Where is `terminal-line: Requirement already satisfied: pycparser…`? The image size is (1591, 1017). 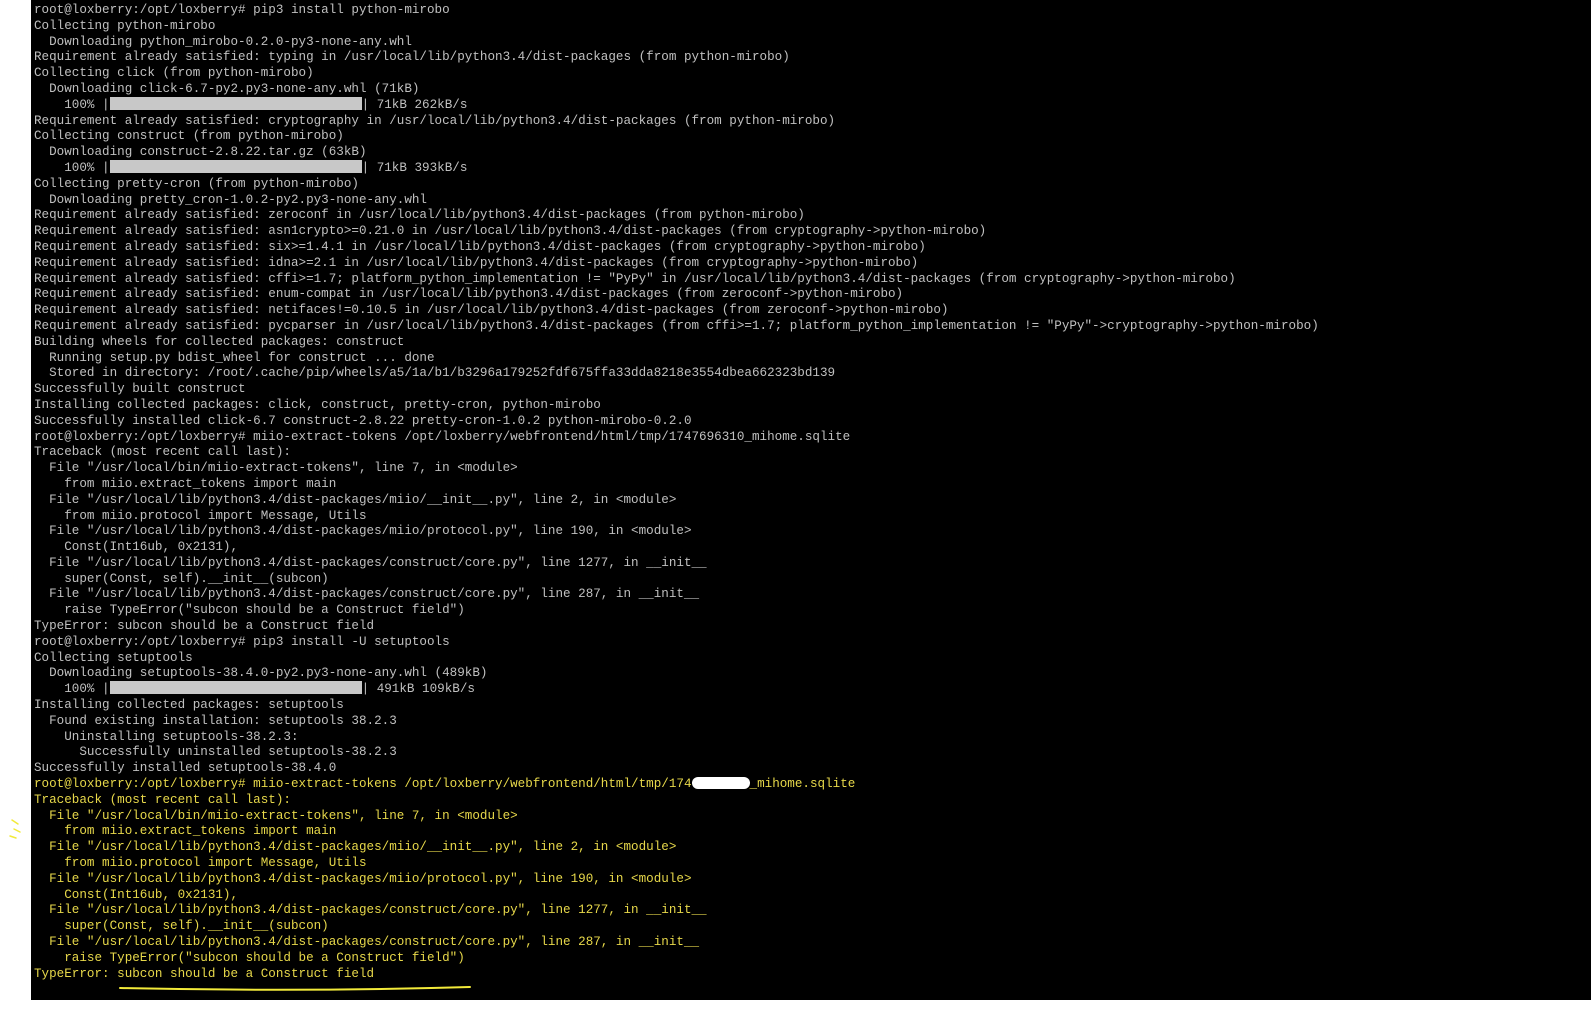 terminal-line: Requirement already satisfied: pycparser… is located at coordinates (676, 325).